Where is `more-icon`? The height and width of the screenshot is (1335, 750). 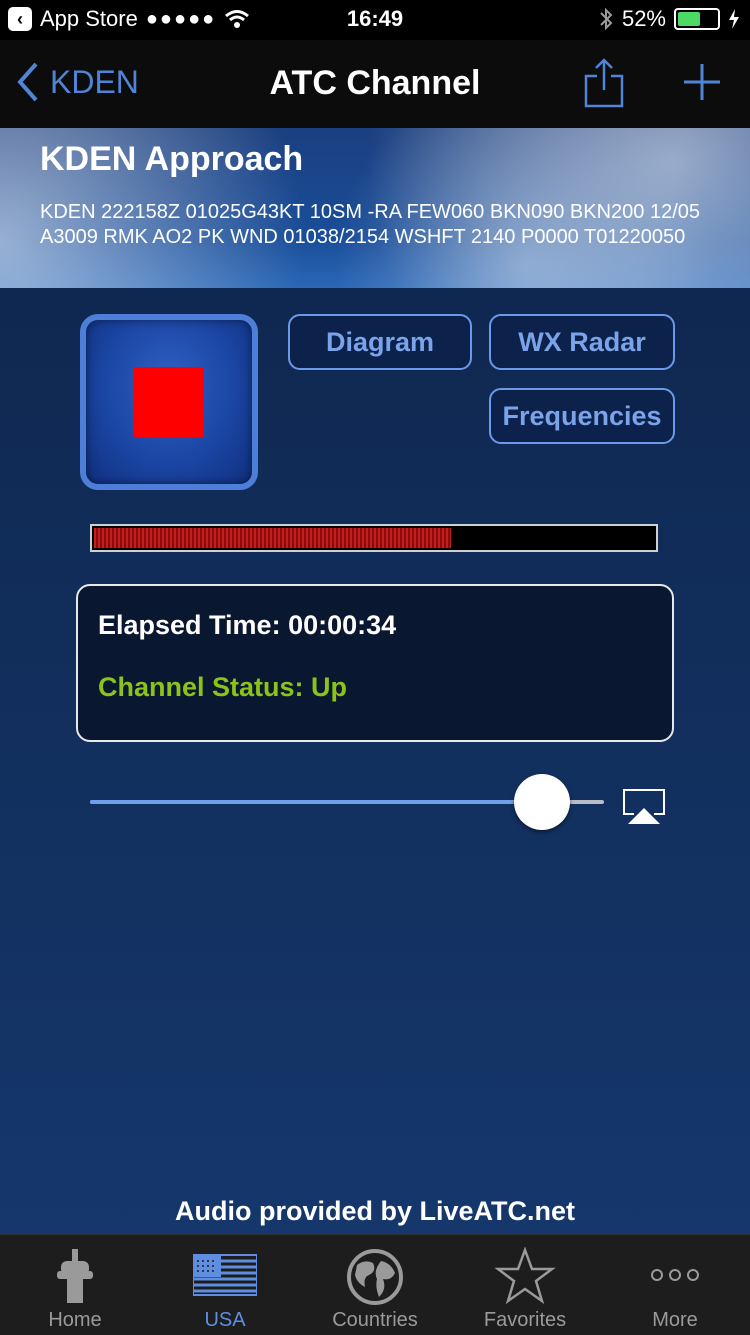 more-icon is located at coordinates (675, 1275).